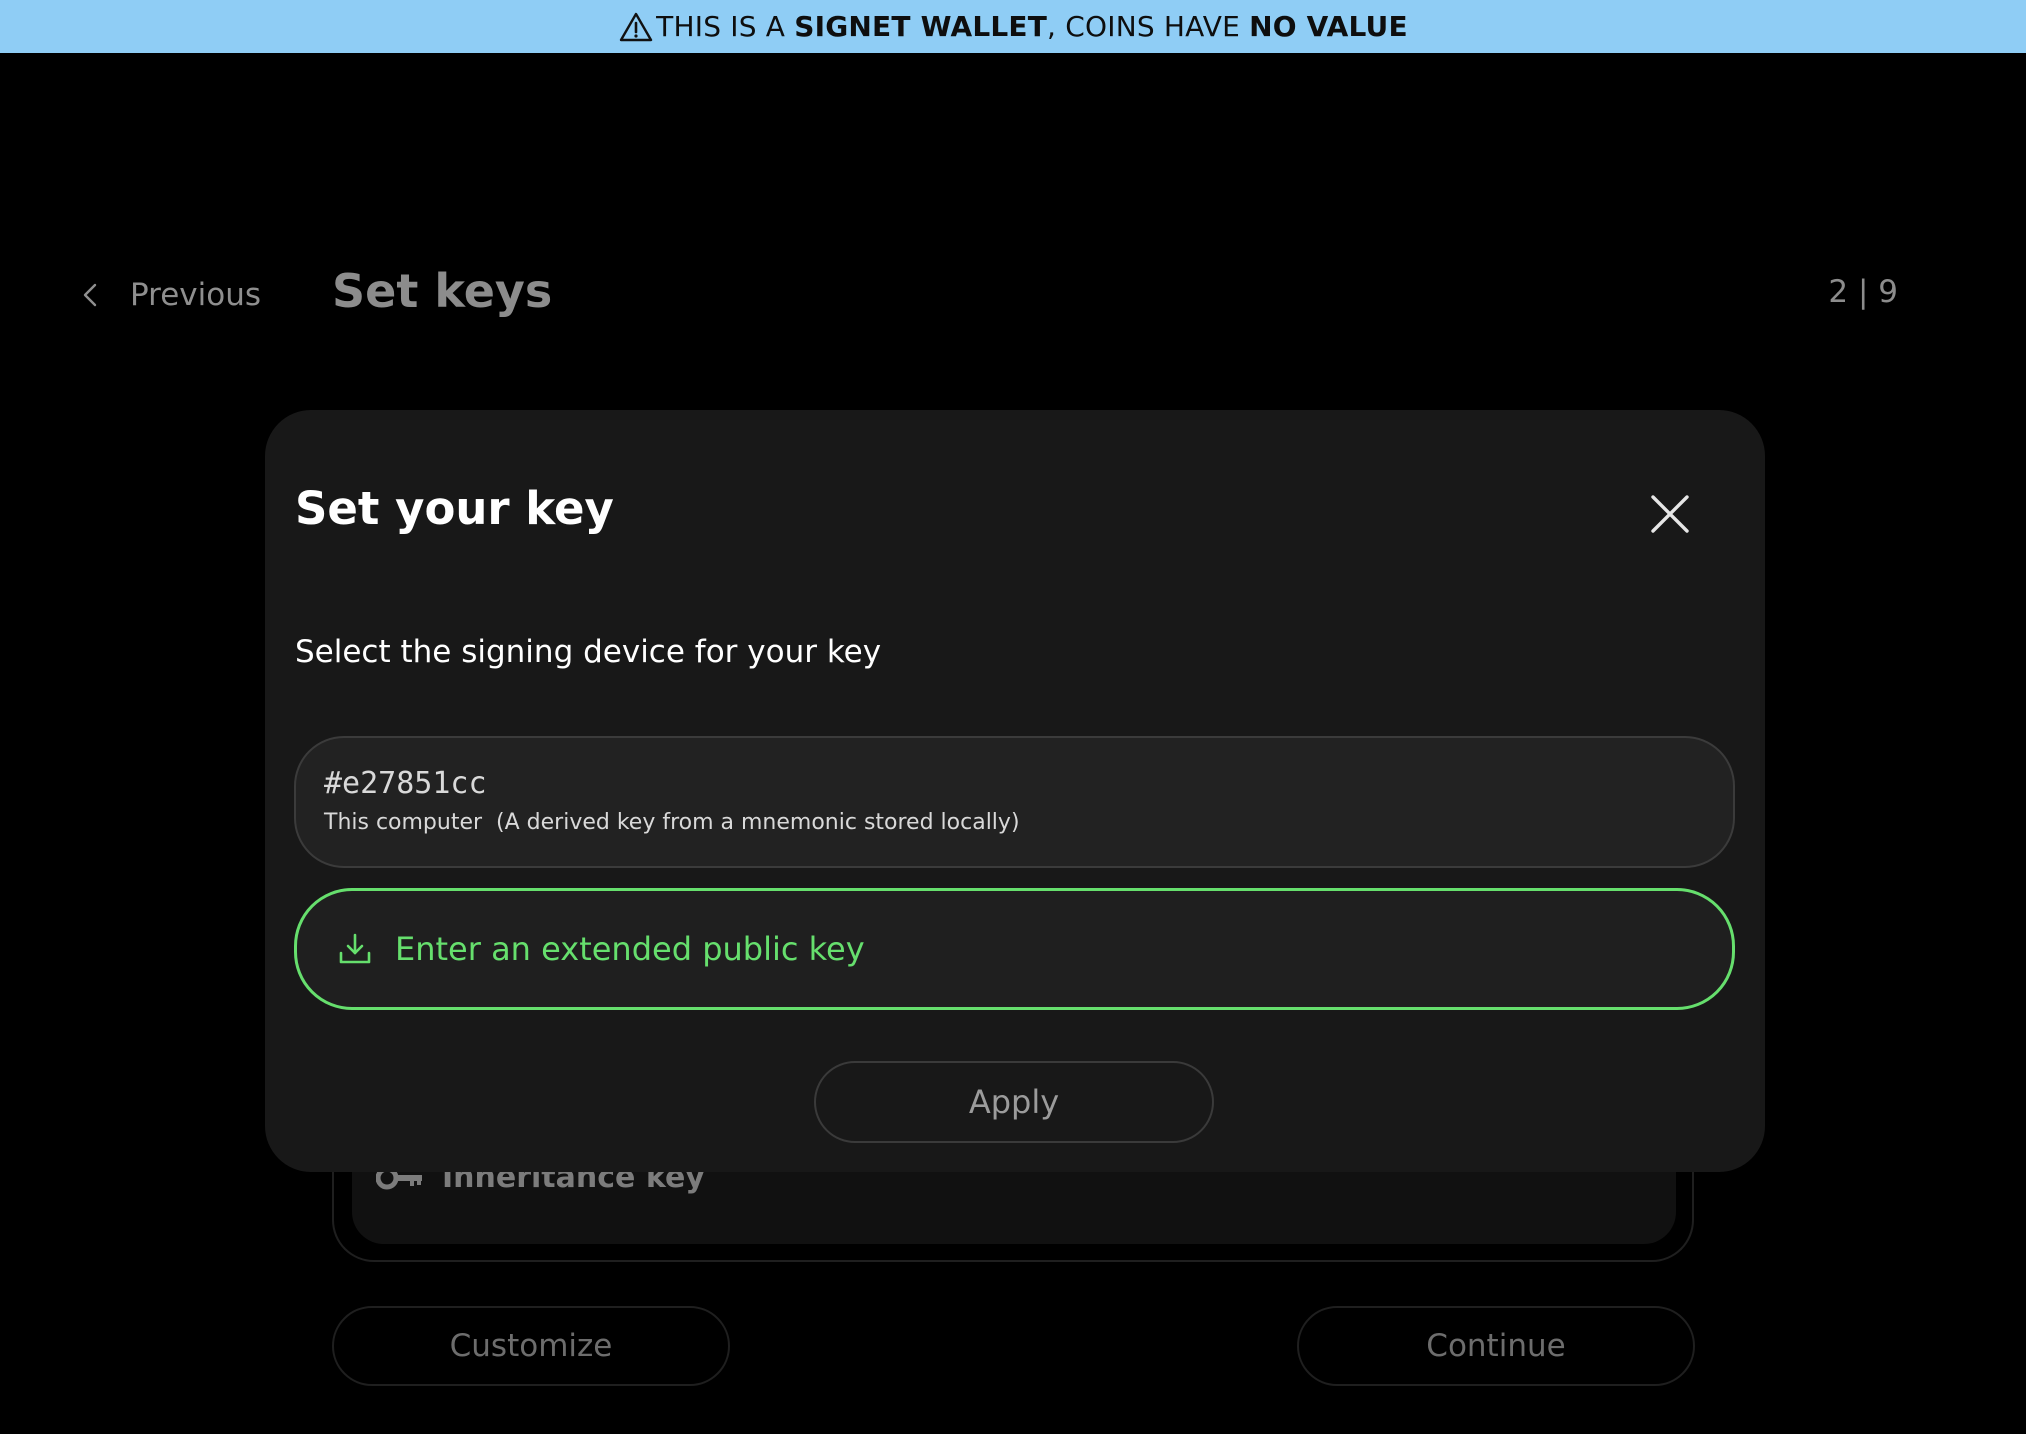  I want to click on download-icon, so click(355, 949).